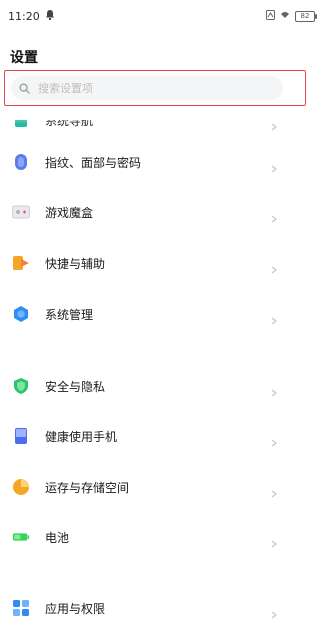 The image size is (323, 630). What do you see at coordinates (75, 608) in the screenshot?
I see `item-label: 应用与权限` at bounding box center [75, 608].